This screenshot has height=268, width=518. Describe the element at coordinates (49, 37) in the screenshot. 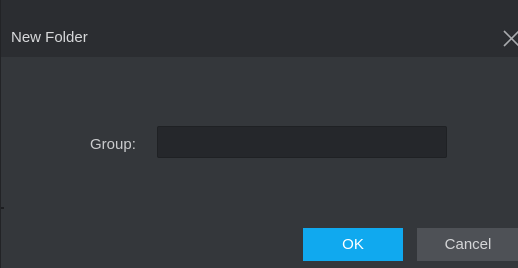

I see `dialog-title: New Folder` at that location.